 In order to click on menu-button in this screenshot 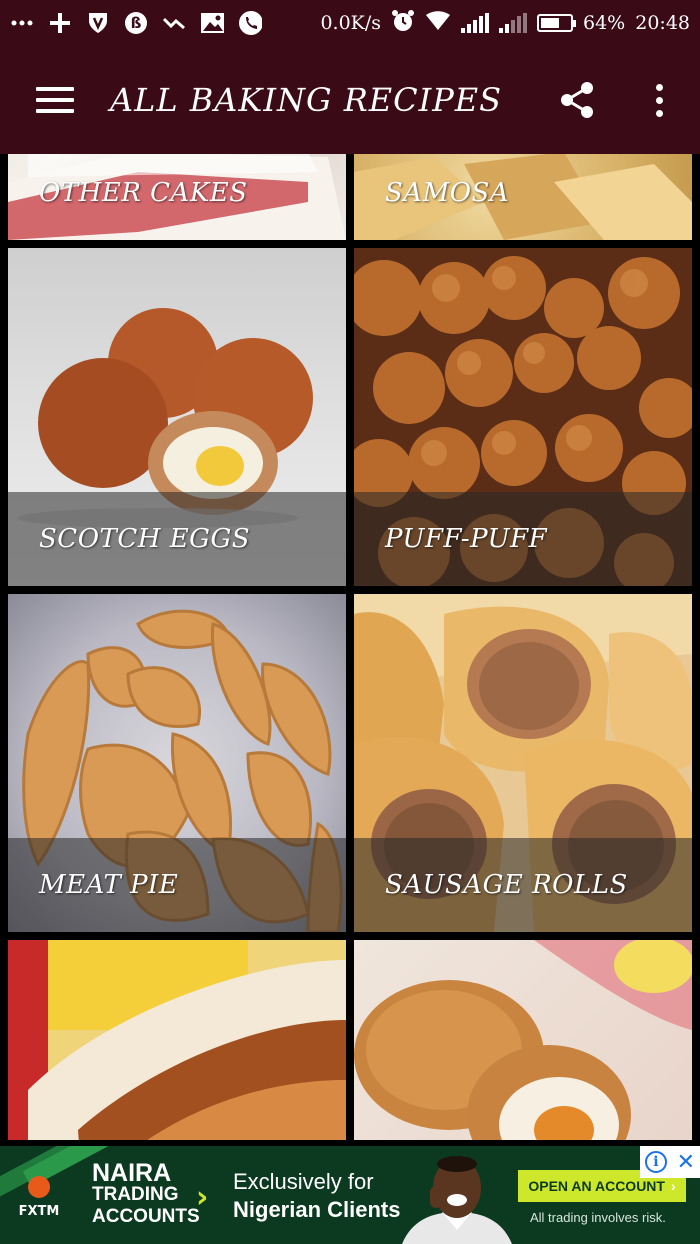, I will do `click(55, 100)`.